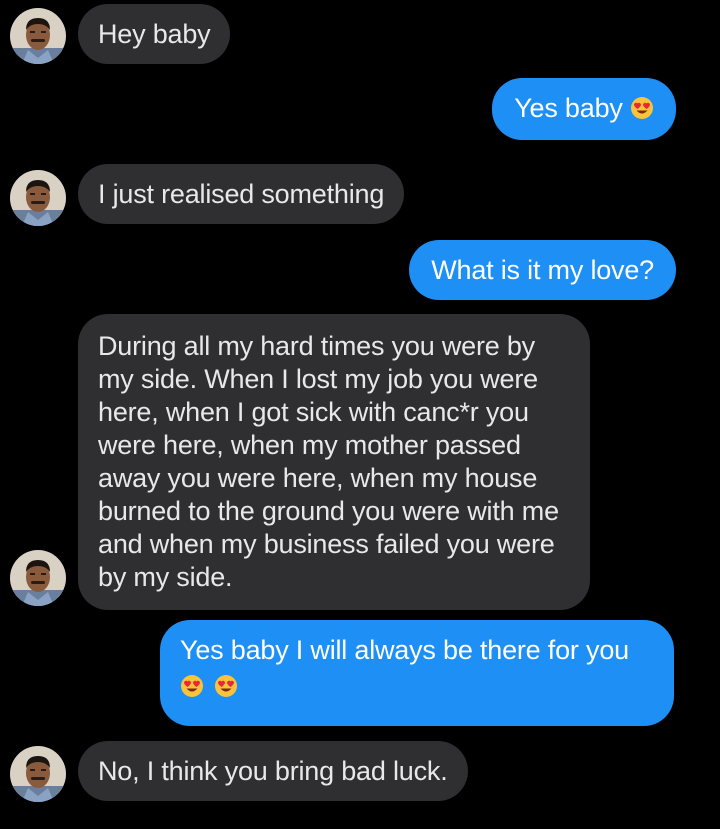  I want to click on message-text: What is it my love?, so click(542, 270).